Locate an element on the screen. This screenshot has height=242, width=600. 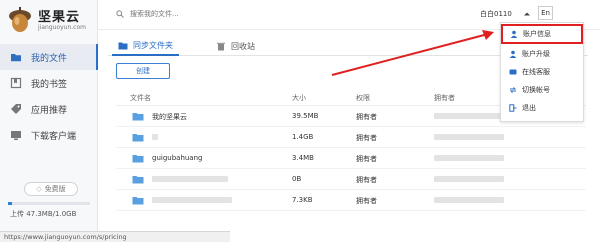
bookmark-icon is located at coordinates (16, 83).